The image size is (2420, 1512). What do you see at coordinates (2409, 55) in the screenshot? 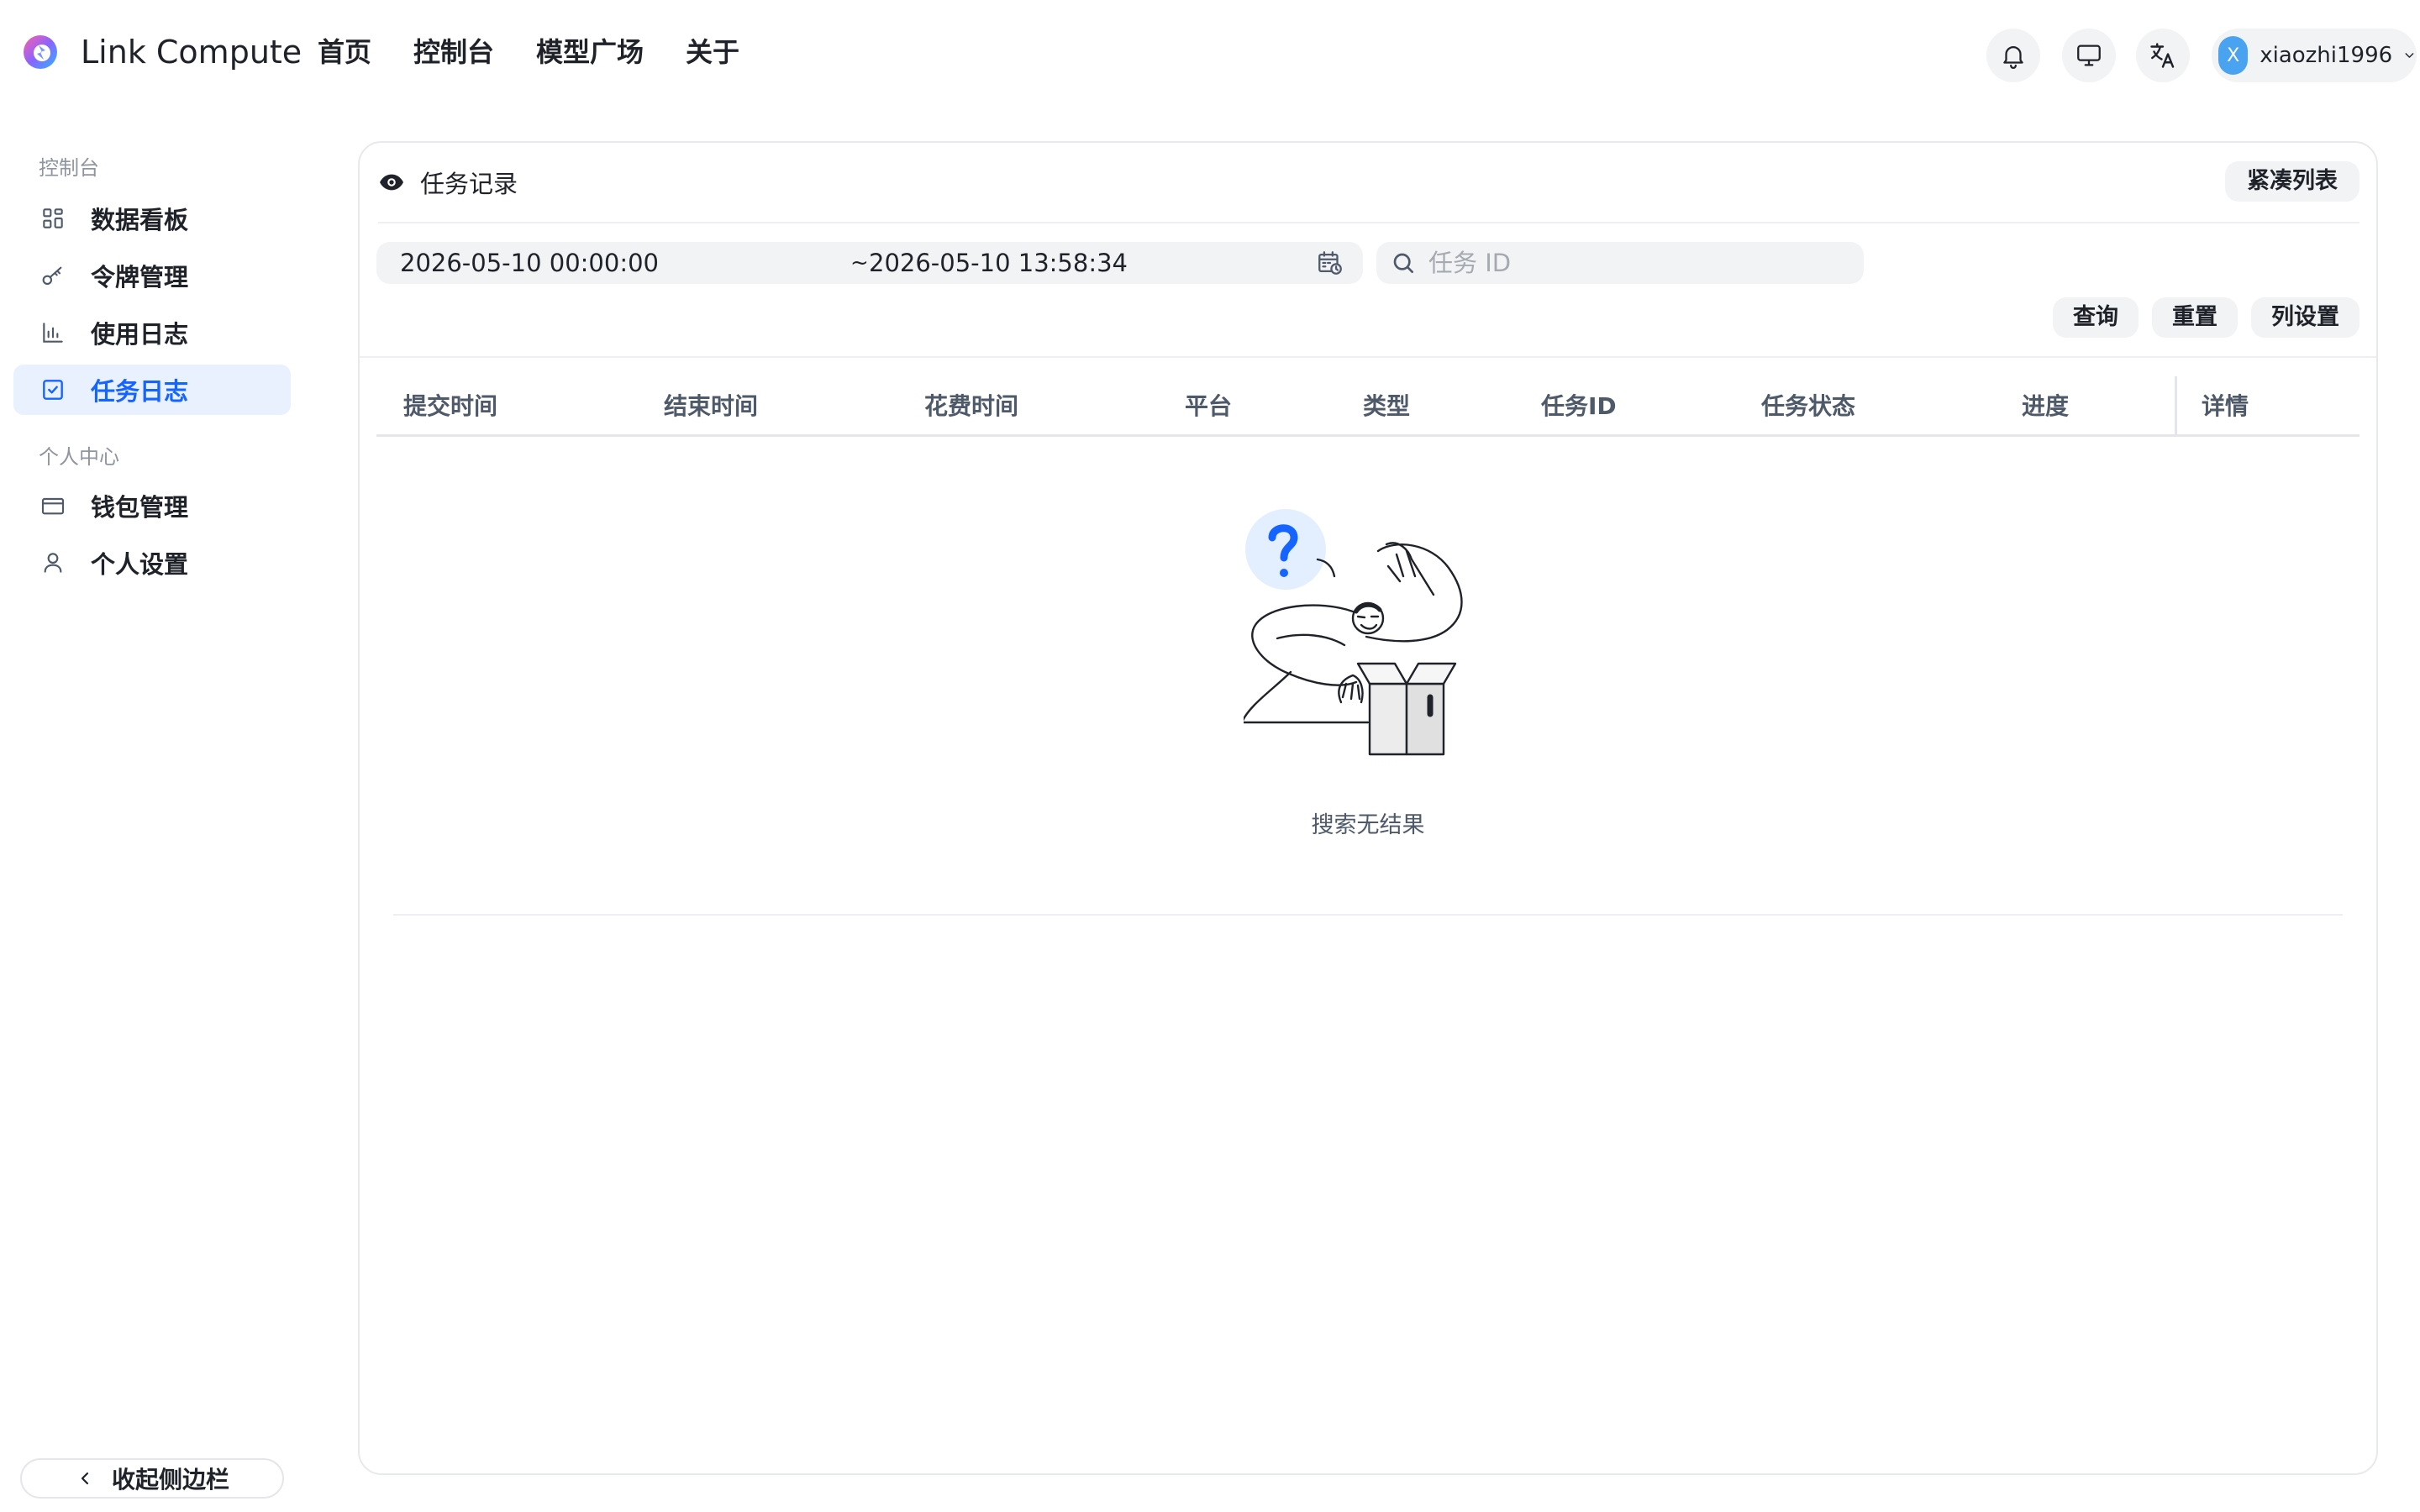
I see `chevron-down-icon` at bounding box center [2409, 55].